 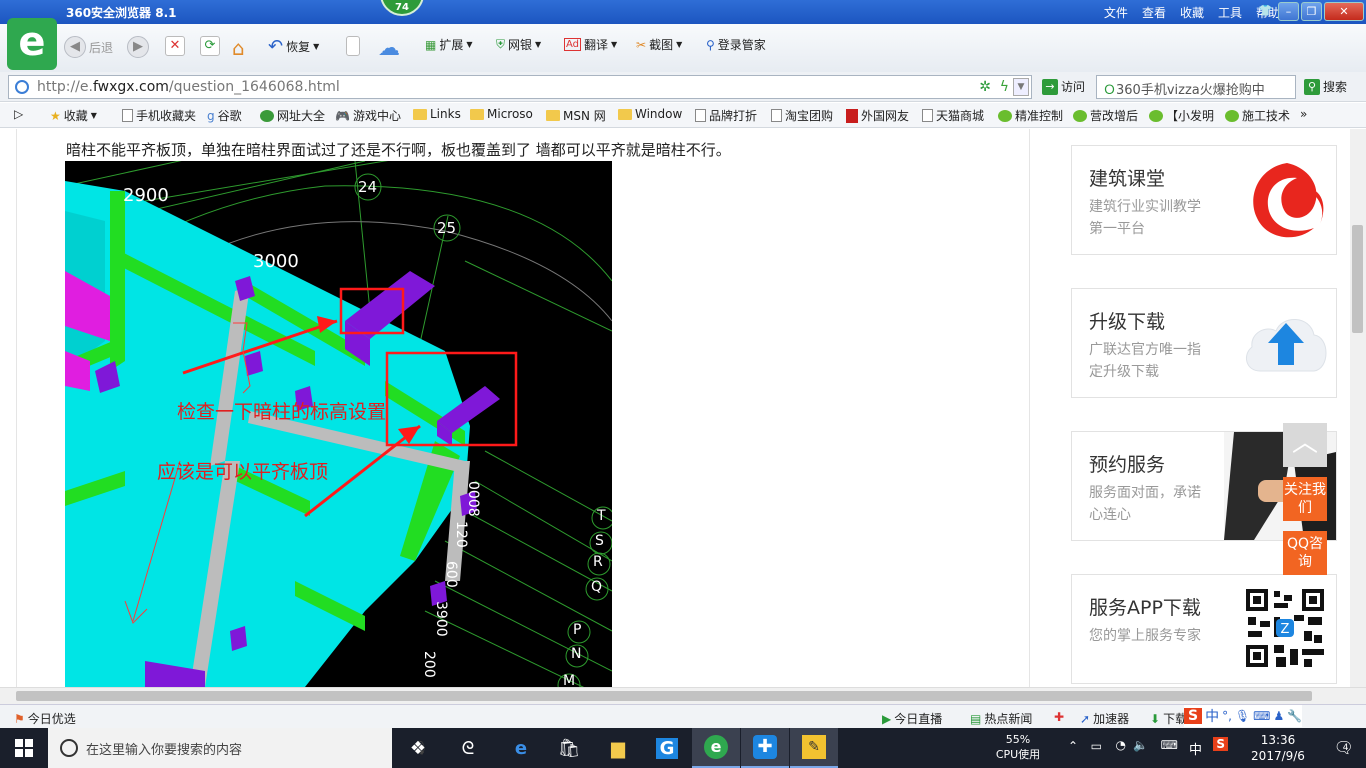 What do you see at coordinates (1195, 748) in the screenshot?
I see `ime-indicator: 中` at bounding box center [1195, 748].